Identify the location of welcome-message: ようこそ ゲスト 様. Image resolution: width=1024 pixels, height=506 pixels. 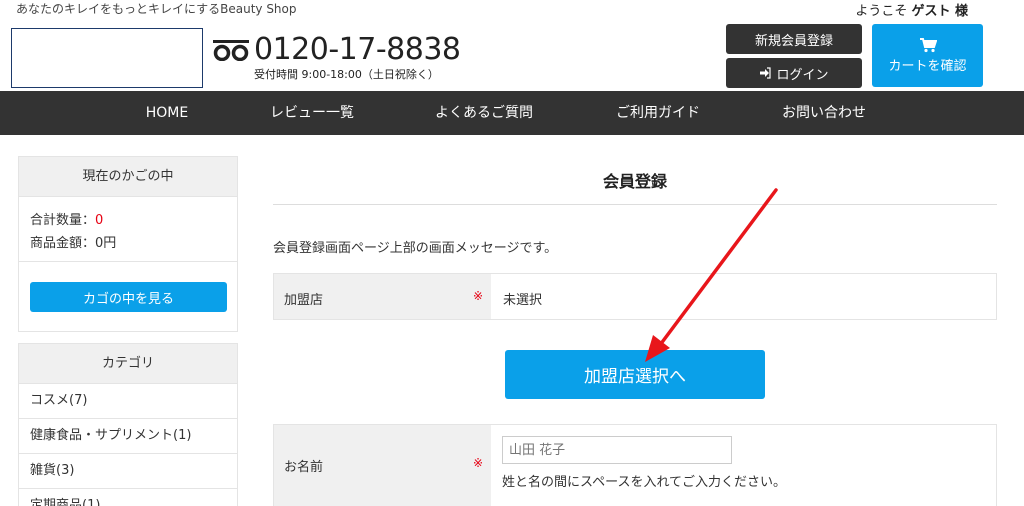
(911, 9).